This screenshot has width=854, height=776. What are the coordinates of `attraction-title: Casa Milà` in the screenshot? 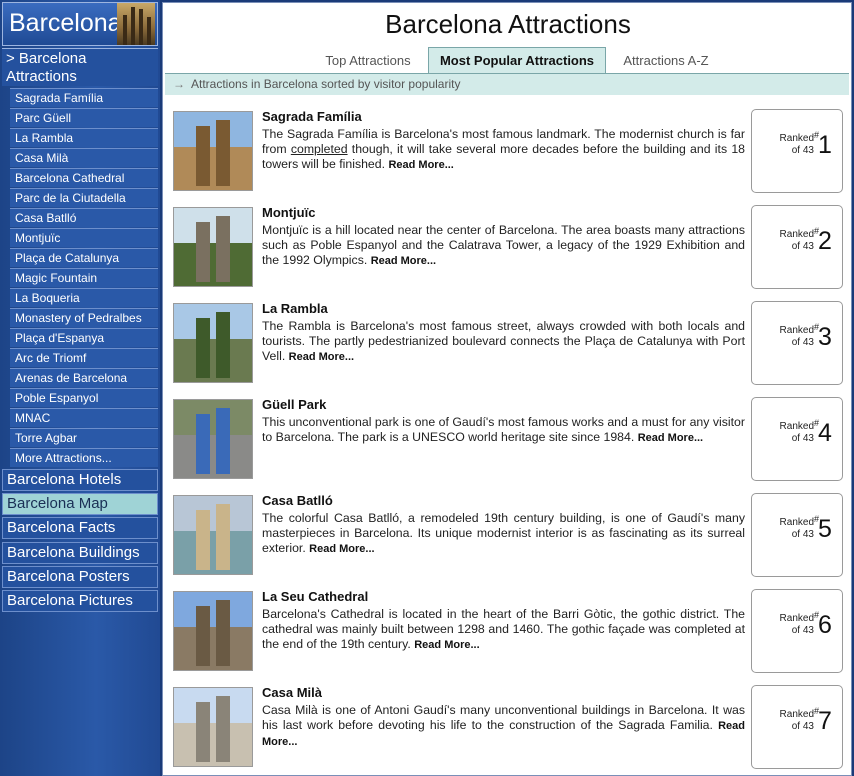 It's located at (292, 692).